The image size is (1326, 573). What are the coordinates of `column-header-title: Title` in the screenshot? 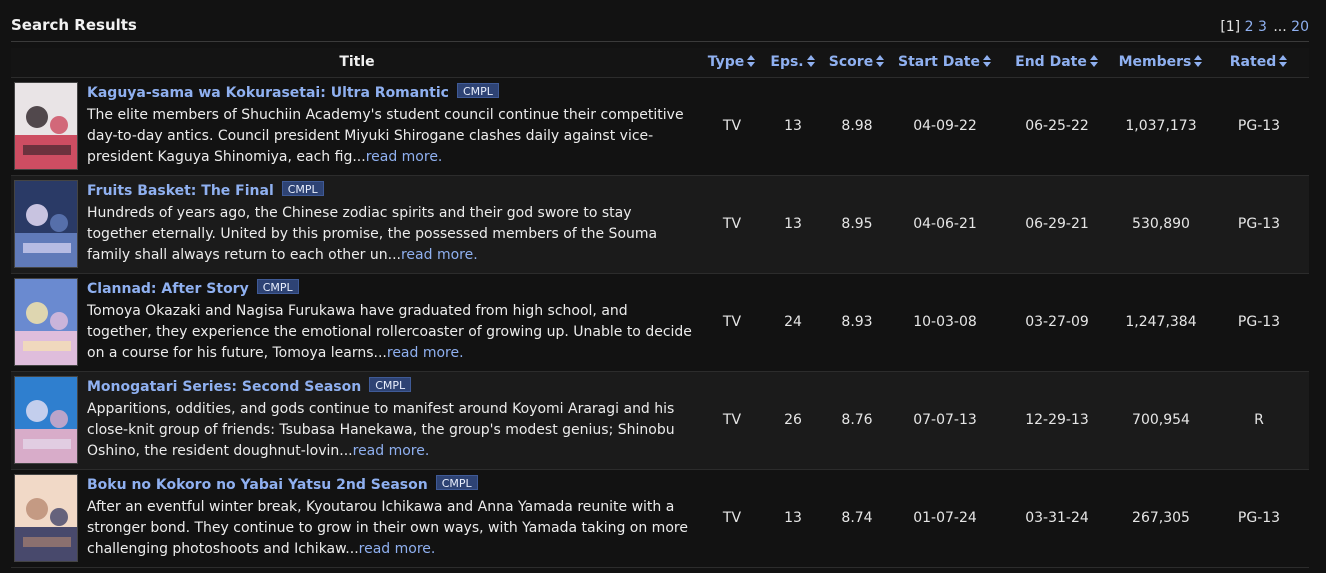 It's located at (357, 63).